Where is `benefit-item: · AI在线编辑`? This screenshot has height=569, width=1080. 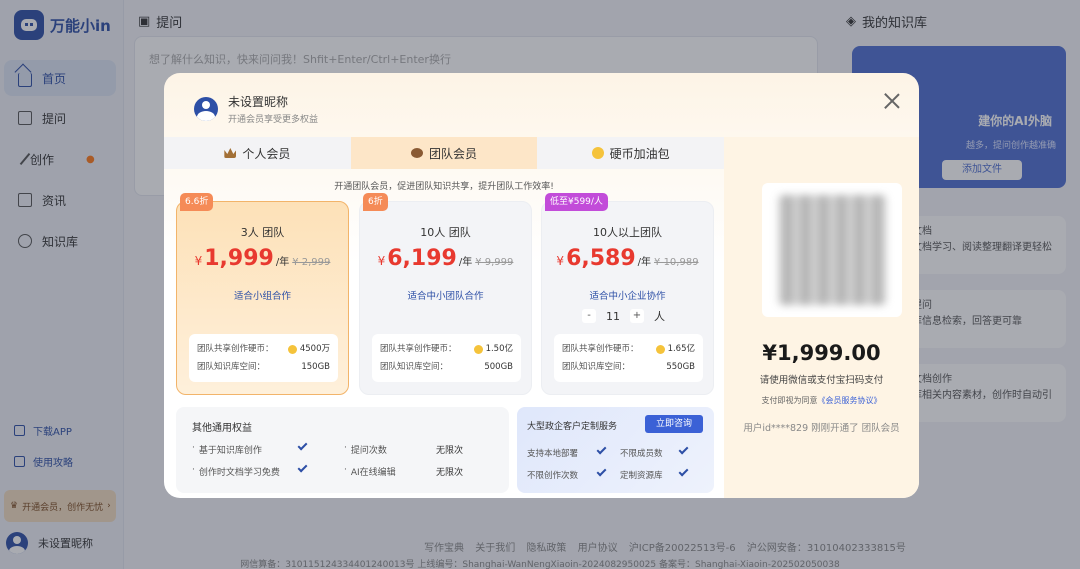 benefit-item: · AI在线编辑 is located at coordinates (370, 471).